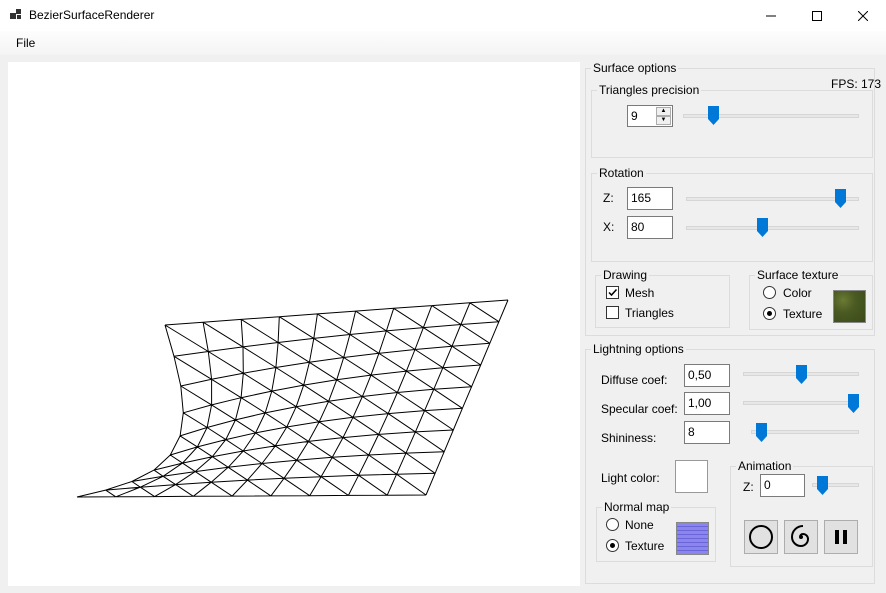 This screenshot has width=886, height=593. What do you see at coordinates (634, 116) in the screenshot?
I see `triangles-precision-value: 9` at bounding box center [634, 116].